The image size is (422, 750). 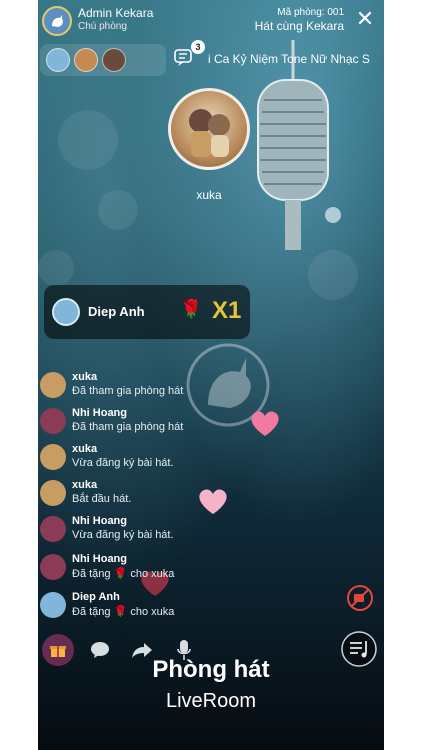 What do you see at coordinates (365, 19) in the screenshot?
I see `close-button: ✕` at bounding box center [365, 19].